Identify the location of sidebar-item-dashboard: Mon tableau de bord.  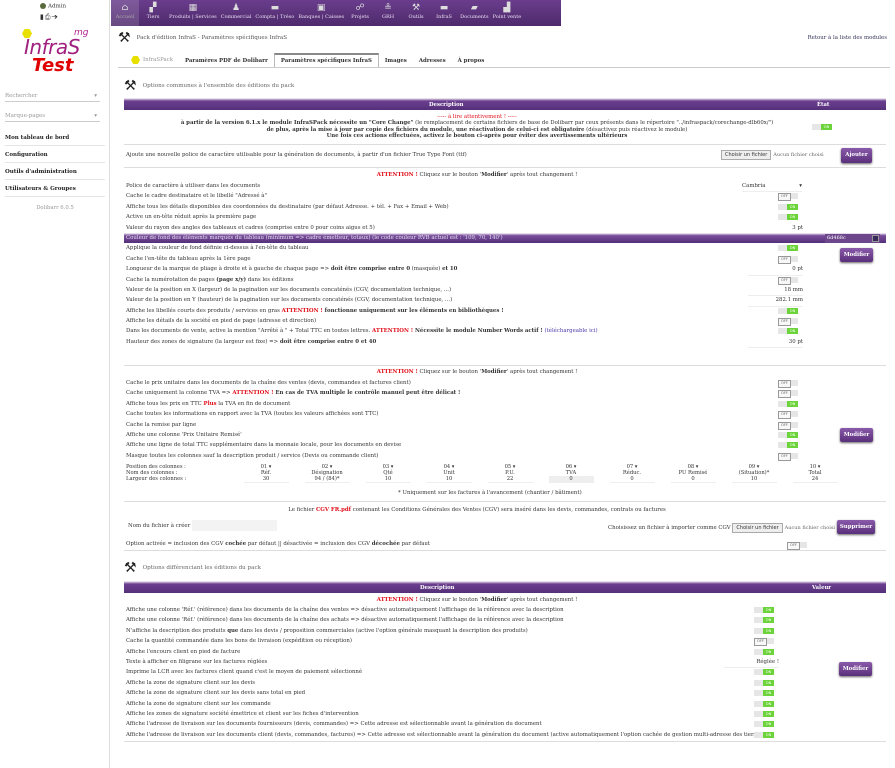
(55, 138).